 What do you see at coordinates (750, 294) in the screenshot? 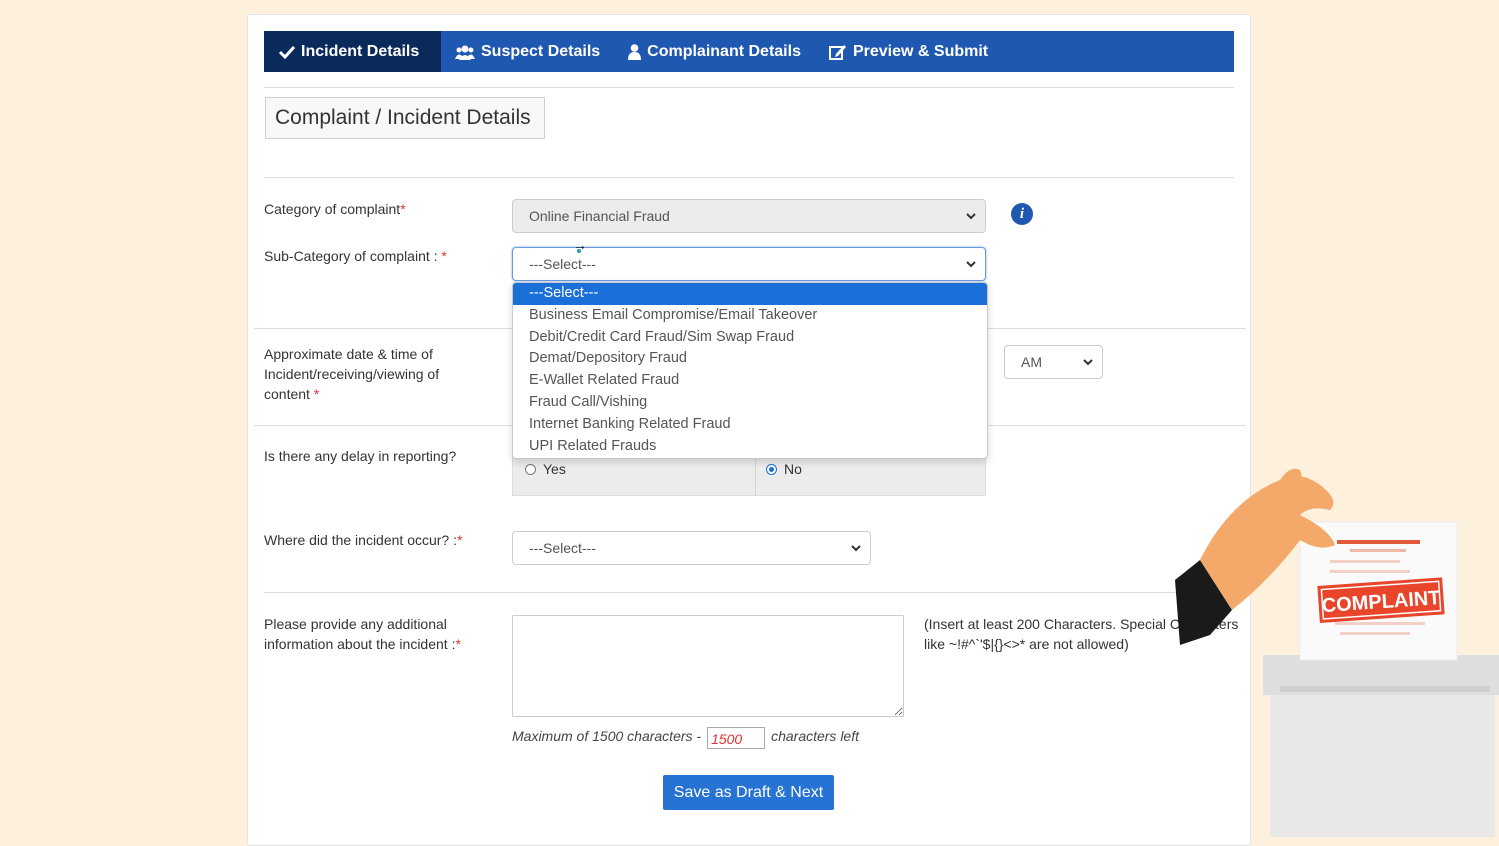
I see `dropdown-option: ---Select---` at bounding box center [750, 294].